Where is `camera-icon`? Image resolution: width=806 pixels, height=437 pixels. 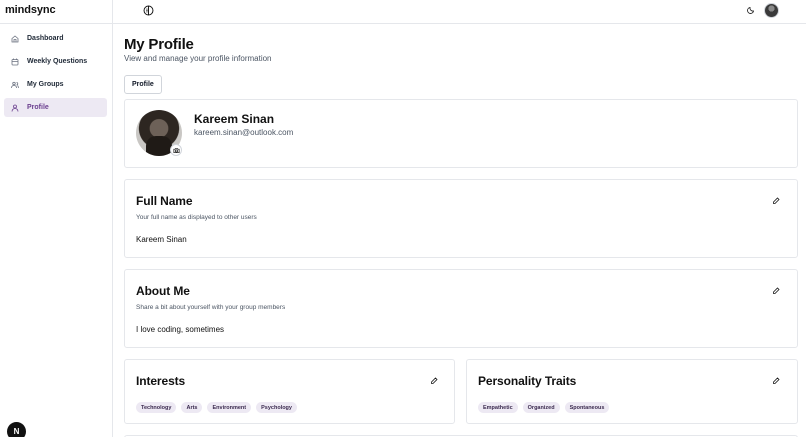
camera-icon is located at coordinates (176, 150).